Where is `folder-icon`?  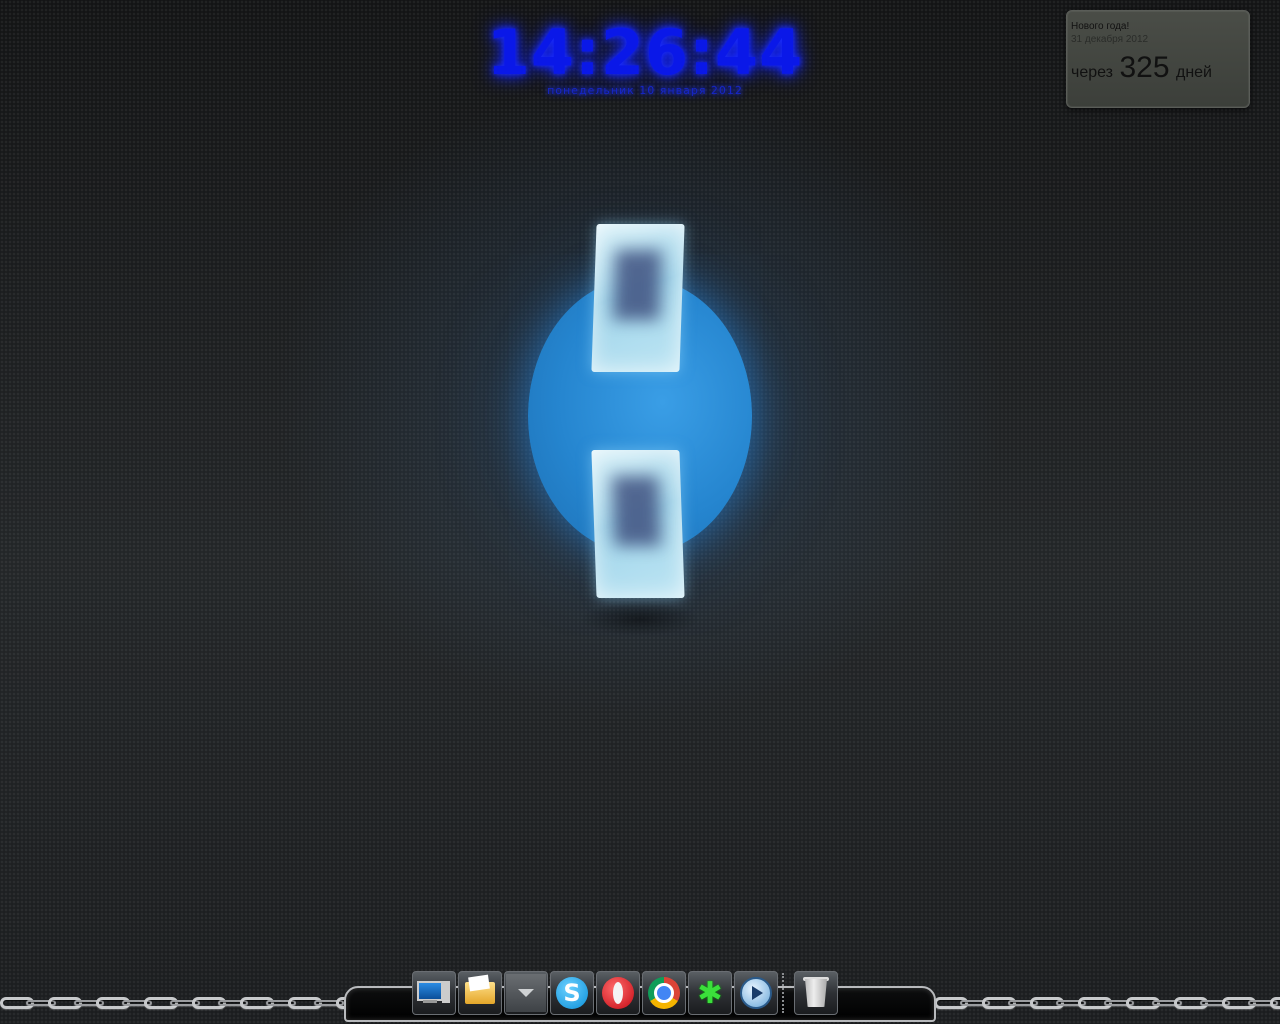
folder-icon is located at coordinates (480, 989).